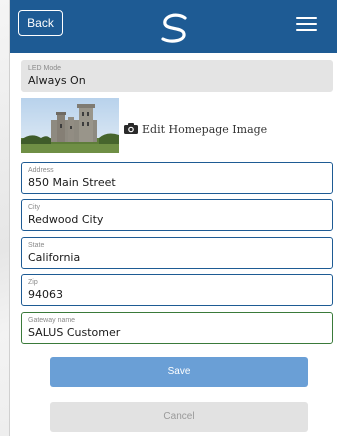  Describe the element at coordinates (33, 282) in the screenshot. I see `zip-label: Zip` at that location.